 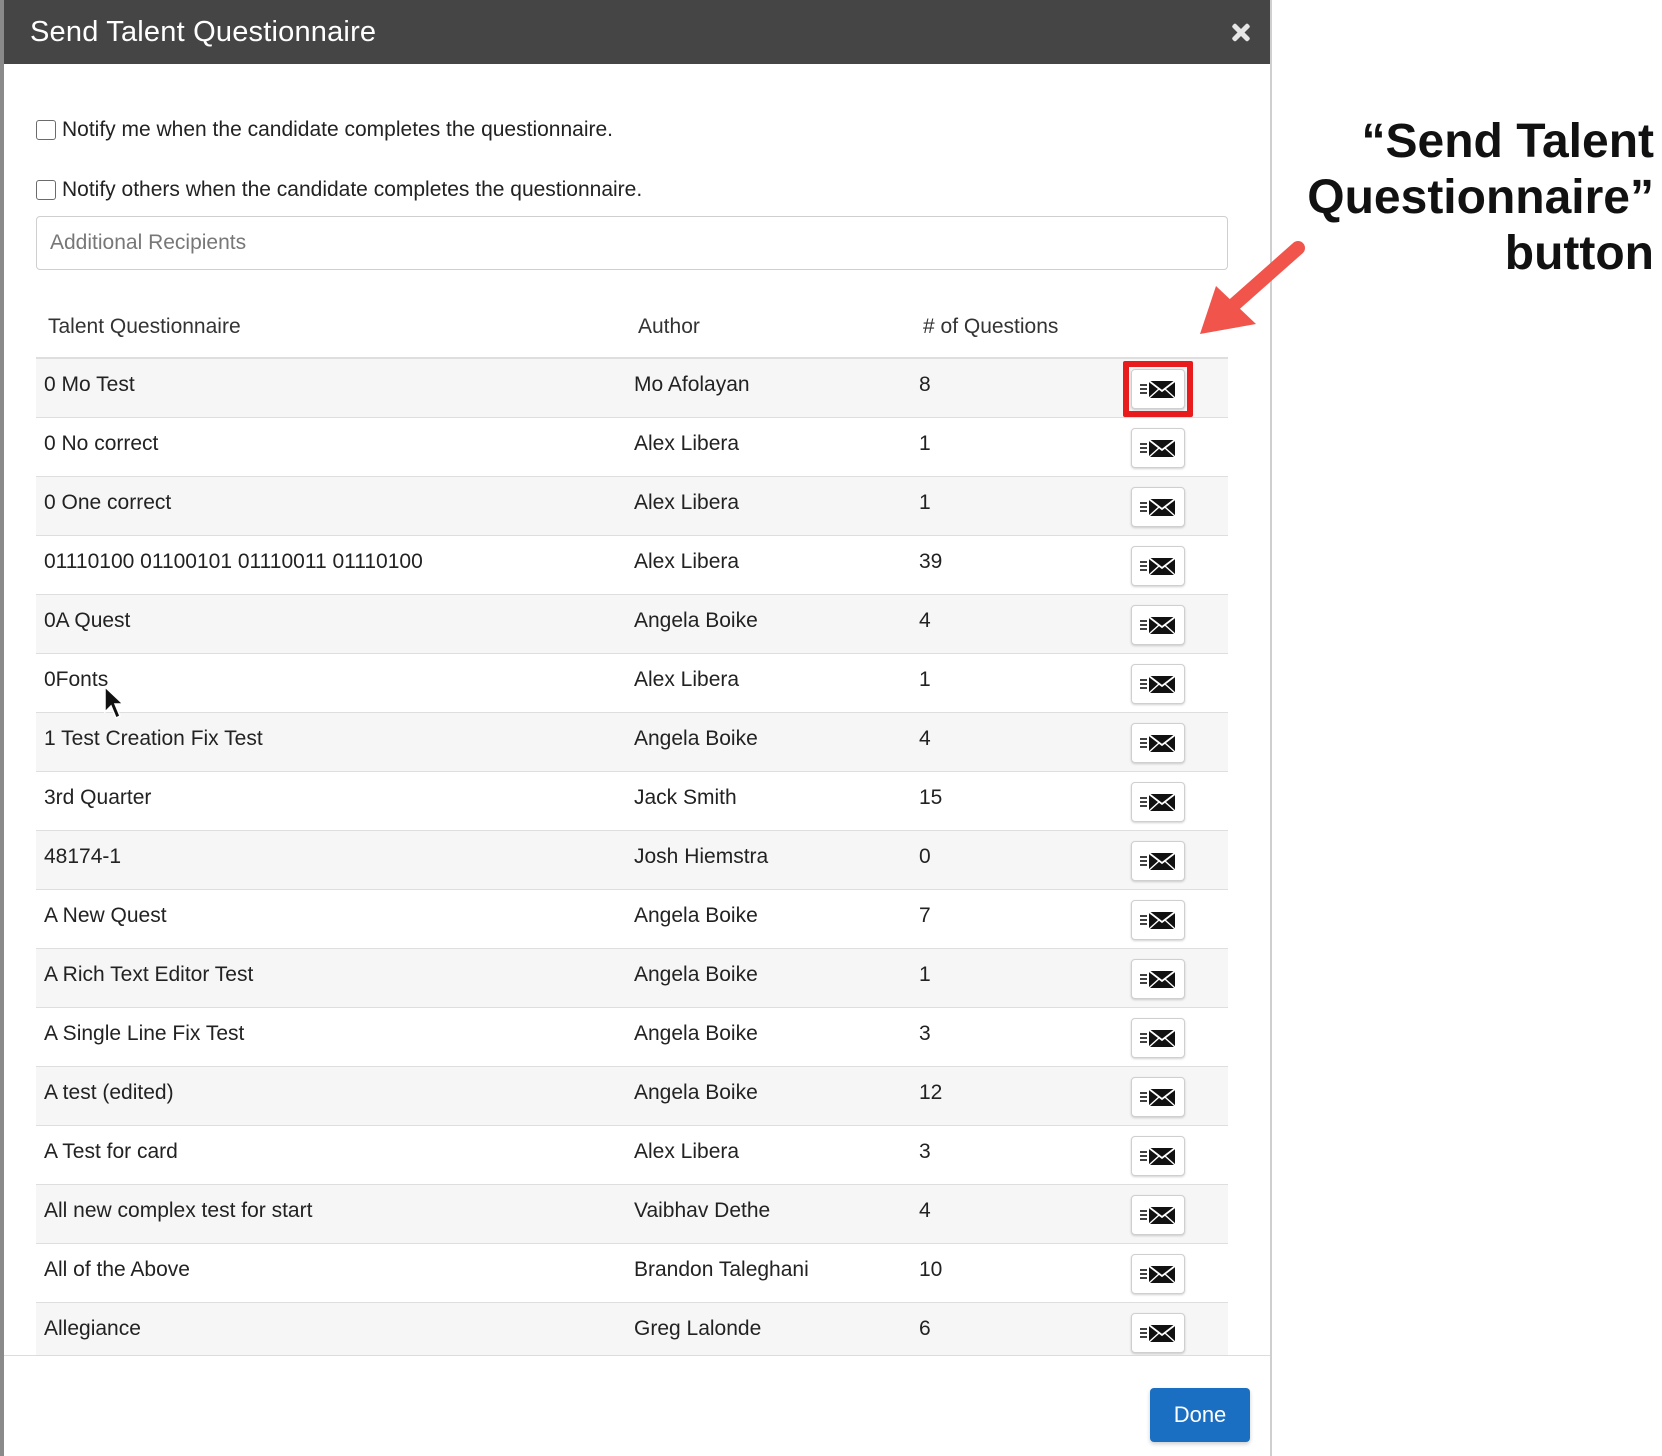 What do you see at coordinates (114, 703) in the screenshot?
I see `mouse-cursor-icon` at bounding box center [114, 703].